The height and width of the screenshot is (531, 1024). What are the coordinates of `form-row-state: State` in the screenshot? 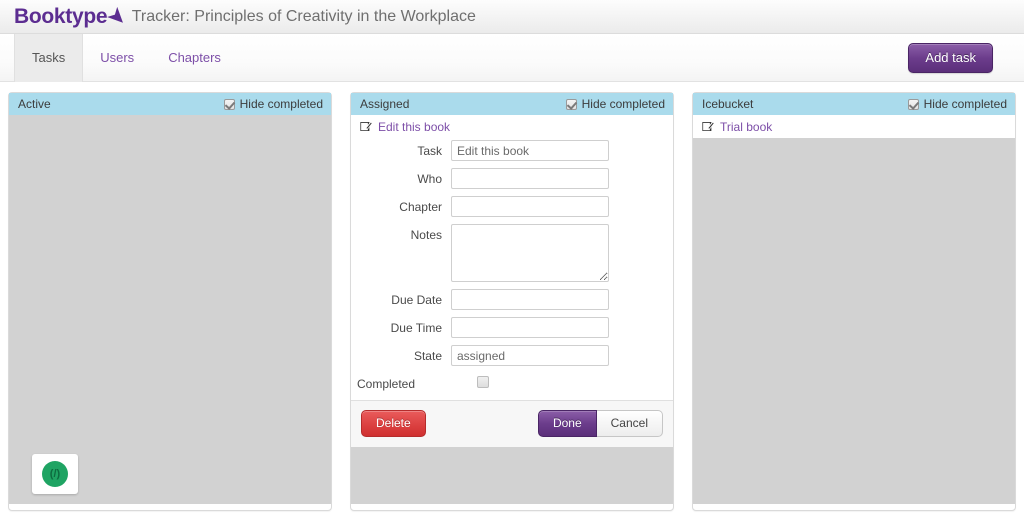 It's located at (512, 355).